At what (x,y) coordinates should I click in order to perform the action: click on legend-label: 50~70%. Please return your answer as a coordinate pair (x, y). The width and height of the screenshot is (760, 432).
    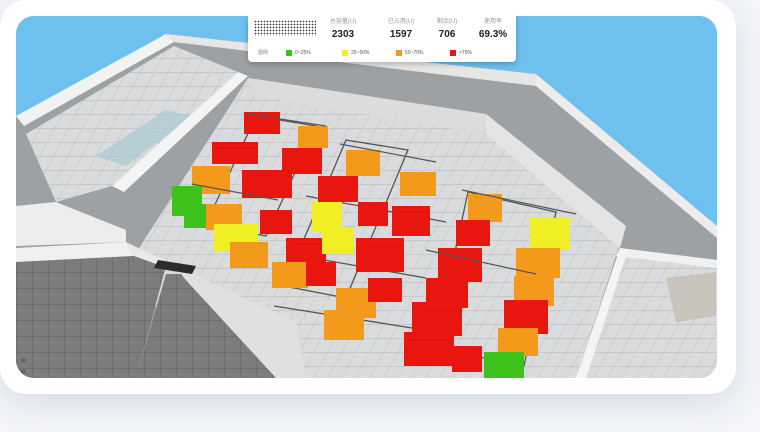
    Looking at the image, I should click on (414, 53).